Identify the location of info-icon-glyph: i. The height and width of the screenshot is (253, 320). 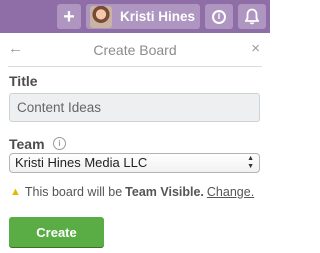
(219, 16).